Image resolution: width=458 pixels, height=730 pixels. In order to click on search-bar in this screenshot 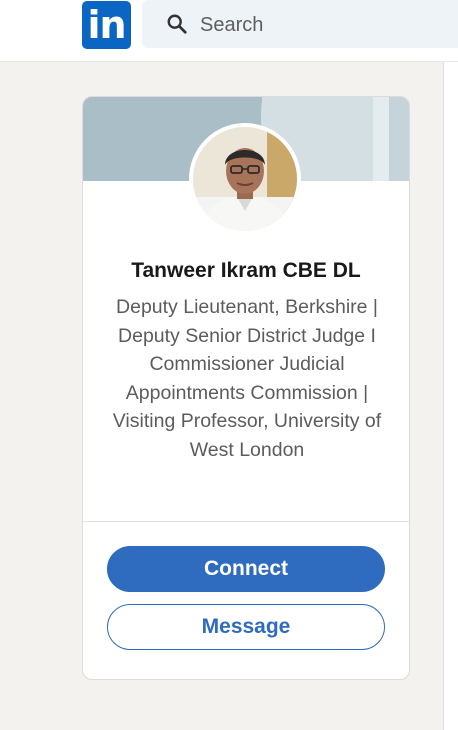, I will do `click(300, 24)`.